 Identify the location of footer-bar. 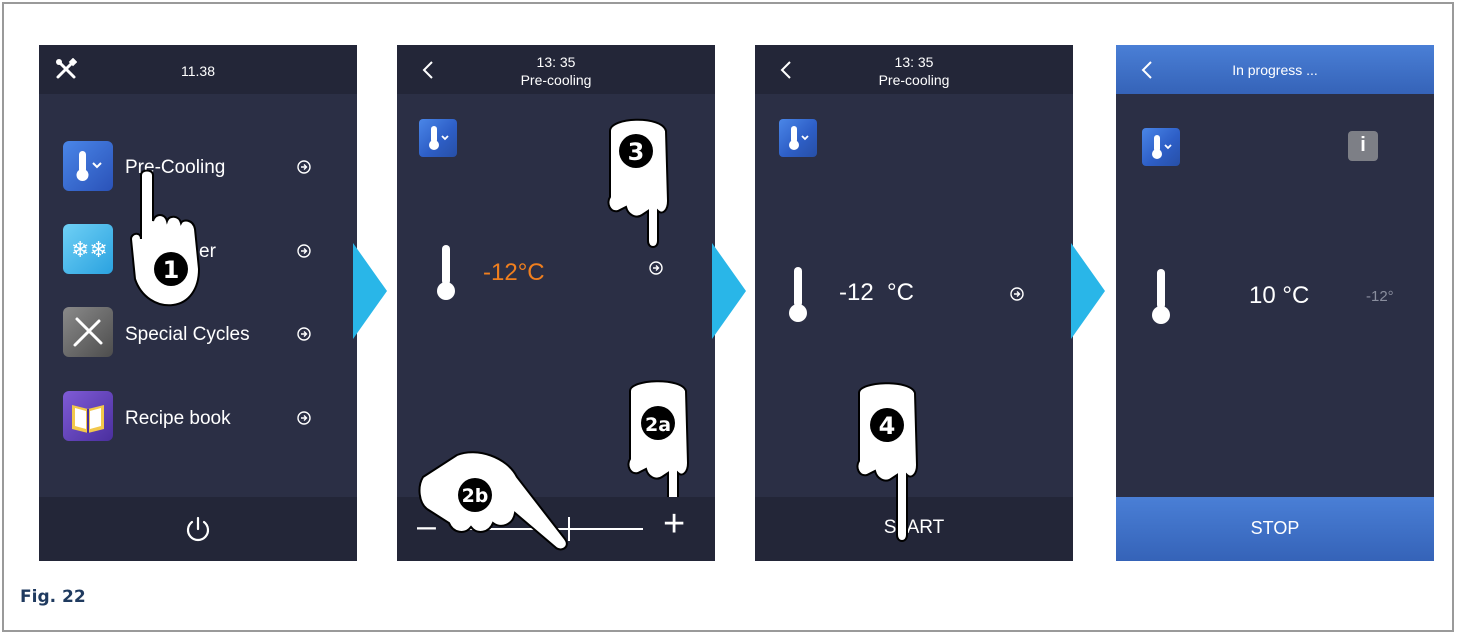
(198, 529).